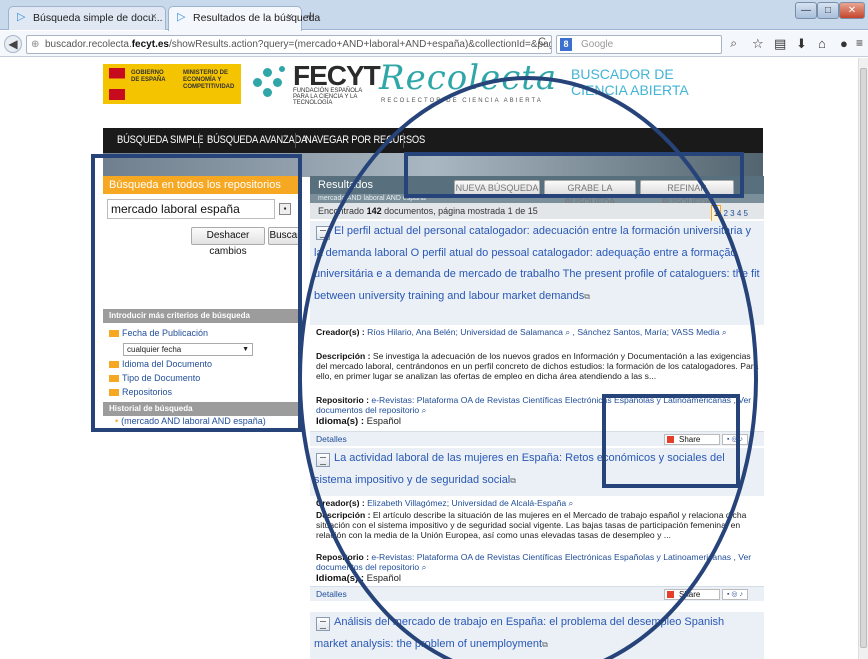 The width and height of the screenshot is (868, 659). Describe the element at coordinates (359, 578) in the screenshot. I see `result-language: Idioma(s) : Español` at that location.